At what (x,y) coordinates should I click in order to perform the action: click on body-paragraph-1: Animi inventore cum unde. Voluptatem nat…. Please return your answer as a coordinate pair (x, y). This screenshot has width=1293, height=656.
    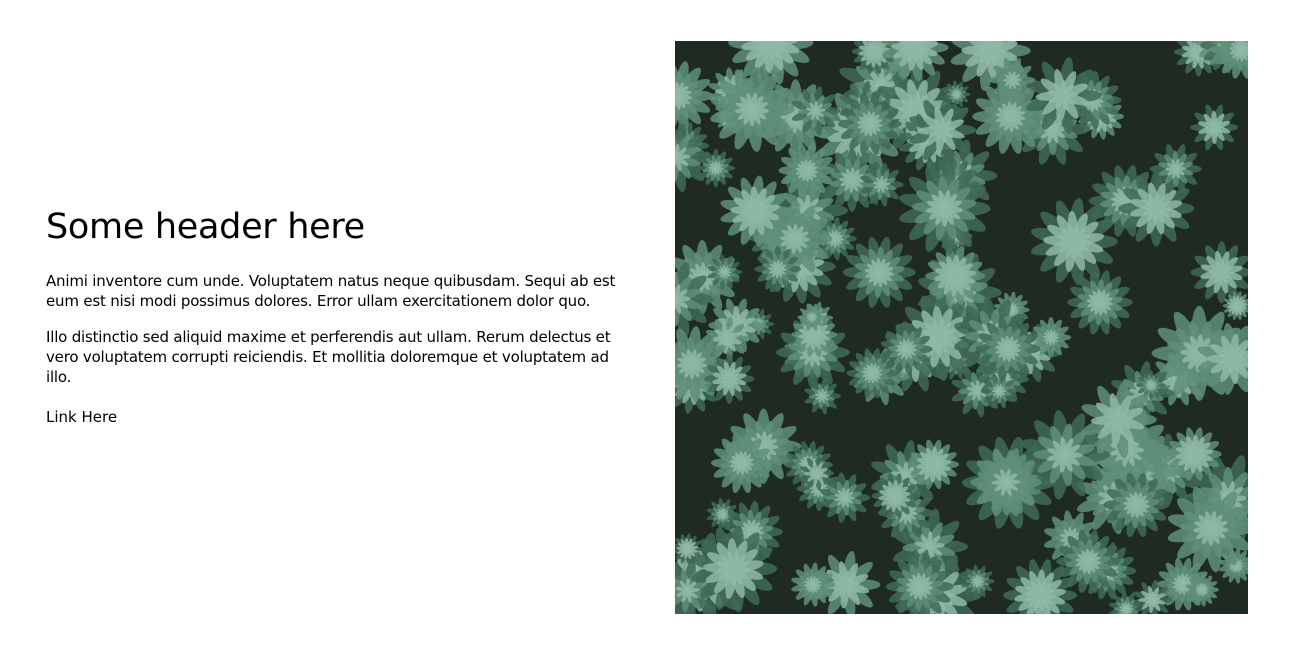
    Looking at the image, I should click on (331, 291).